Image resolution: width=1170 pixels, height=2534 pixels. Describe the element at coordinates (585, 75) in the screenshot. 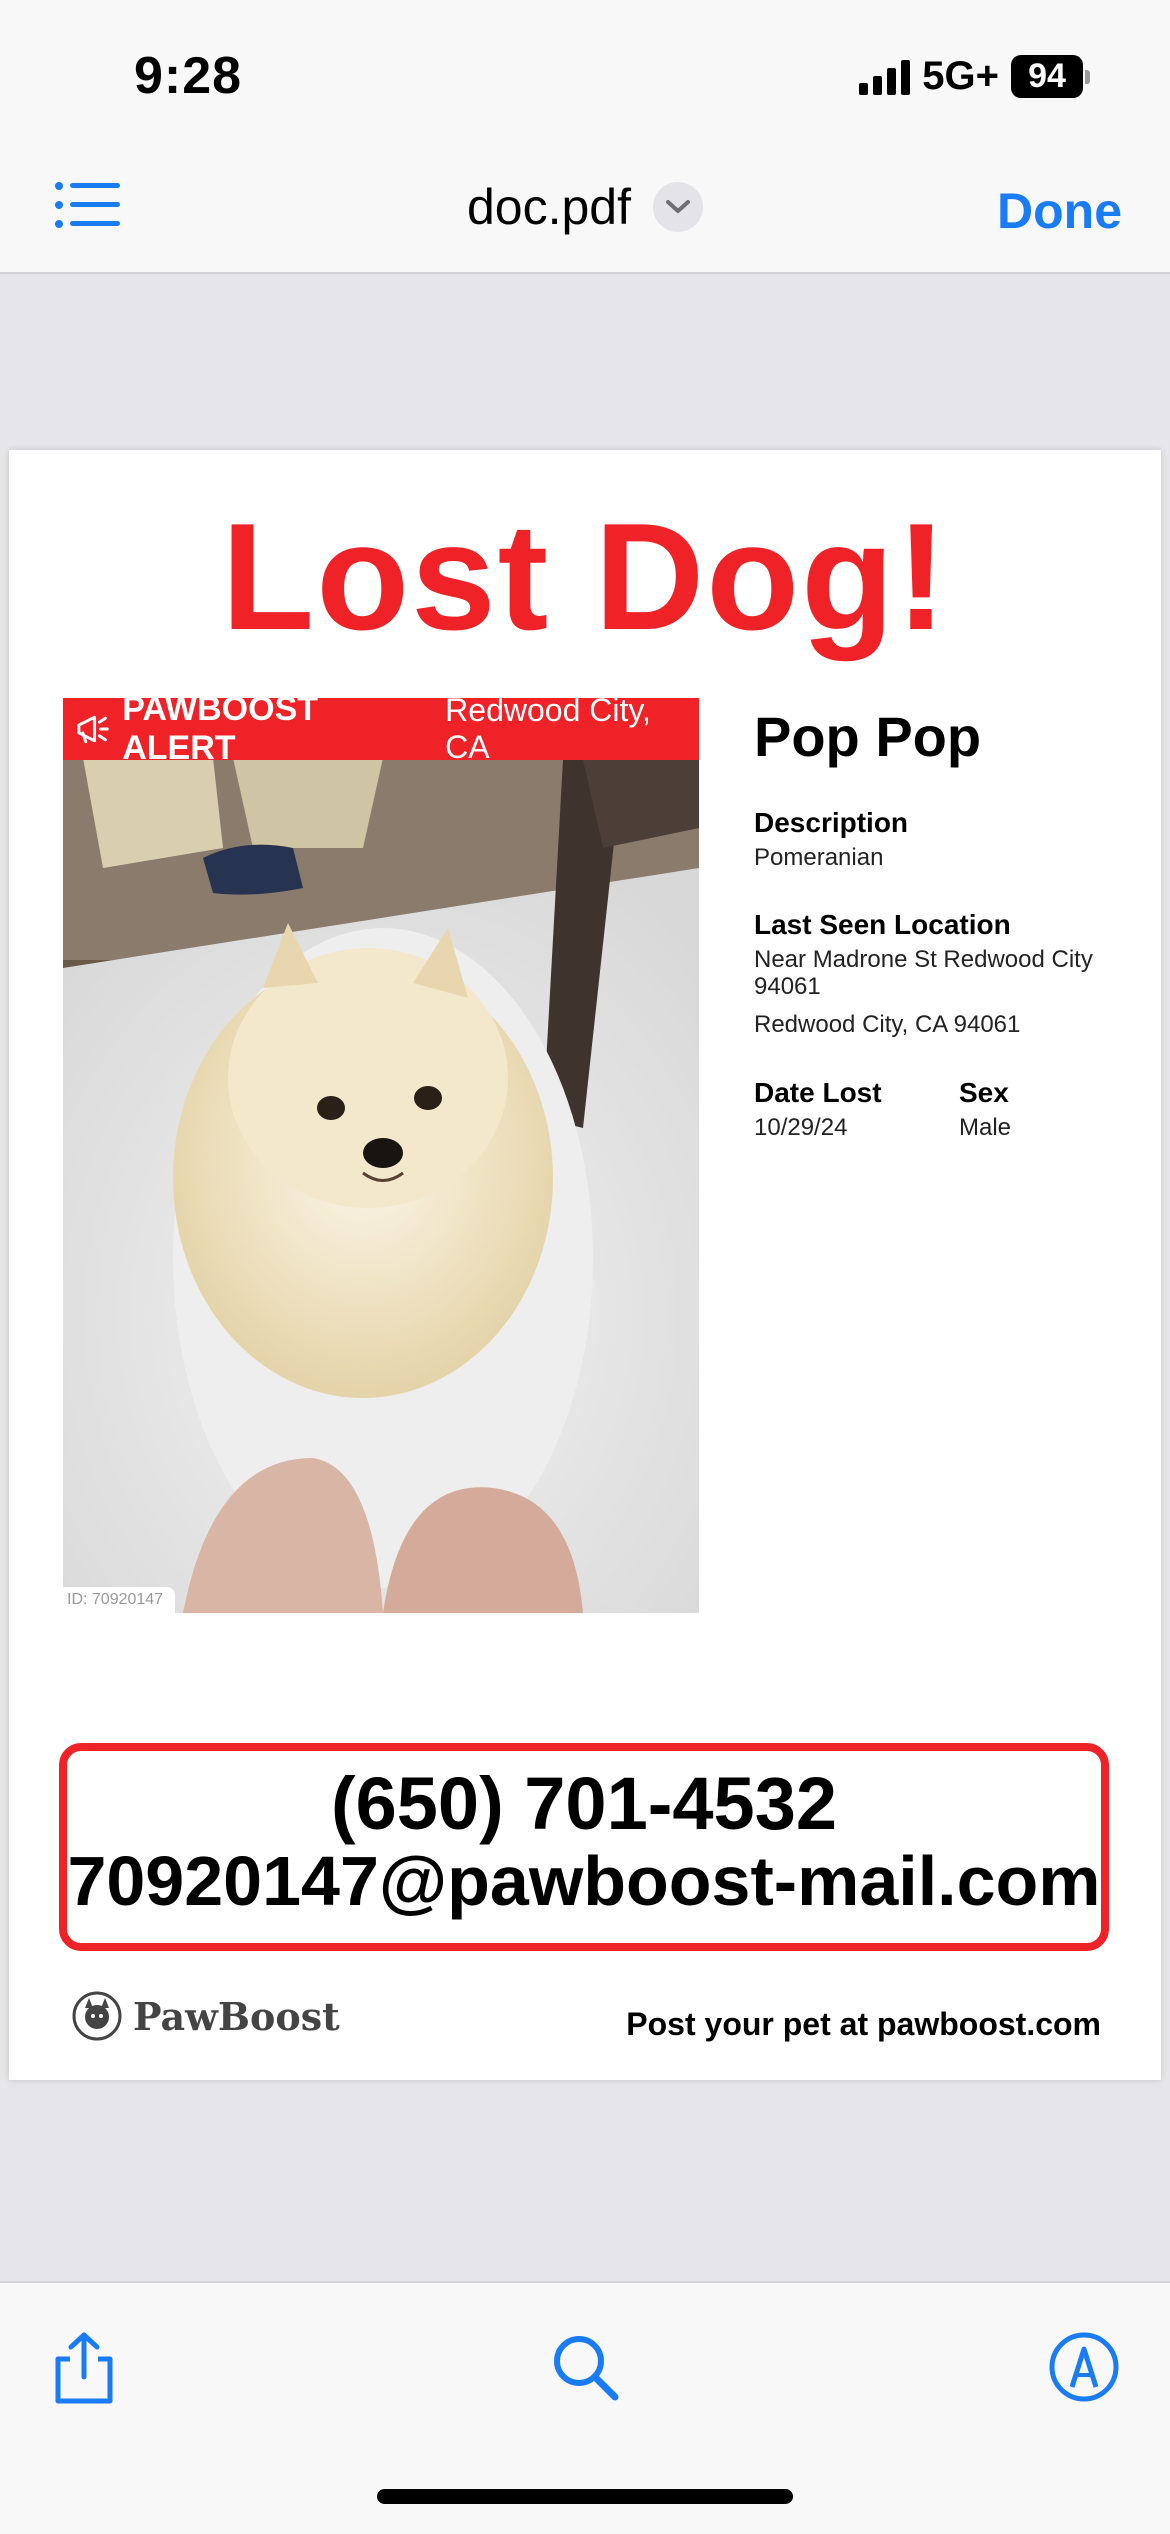

I see `status-bar: 9:28 5G+ 94` at that location.